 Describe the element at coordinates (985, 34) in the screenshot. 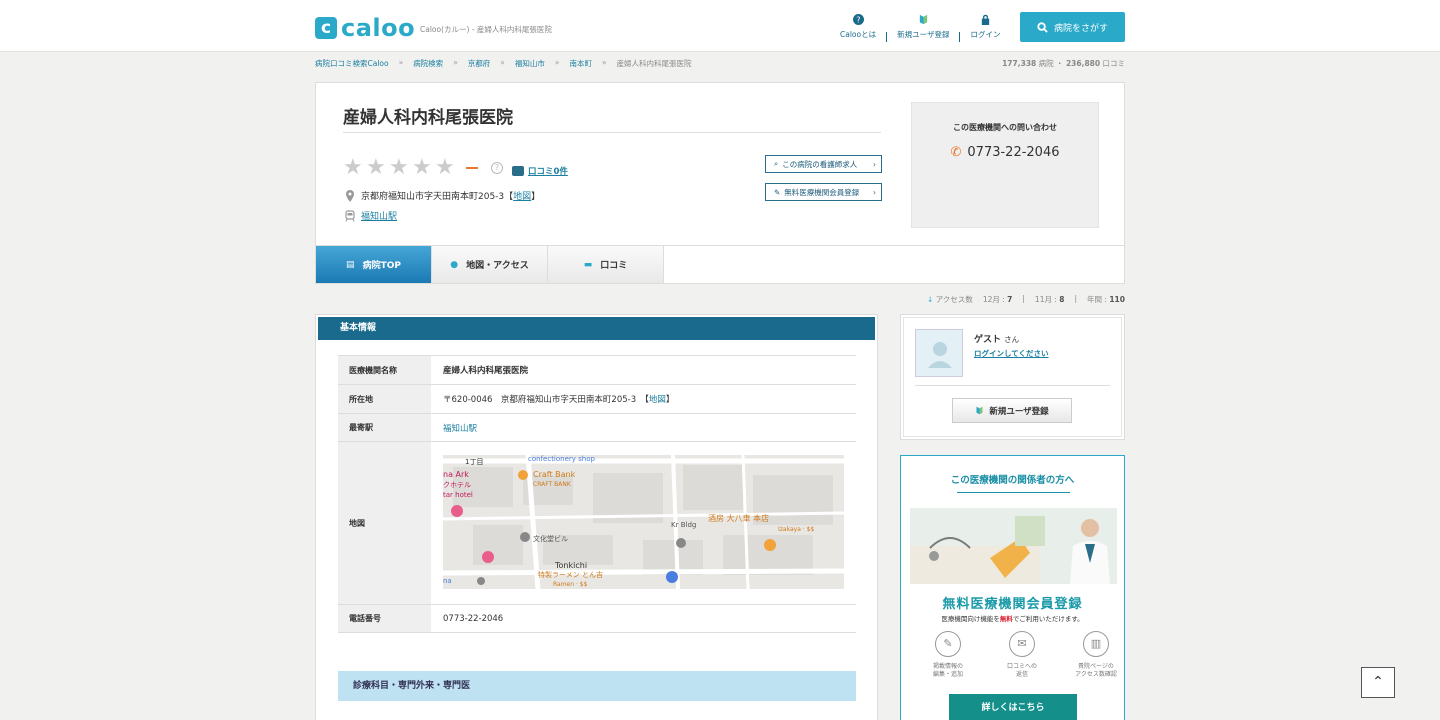

I see `nav-login-label: ログイン` at that location.